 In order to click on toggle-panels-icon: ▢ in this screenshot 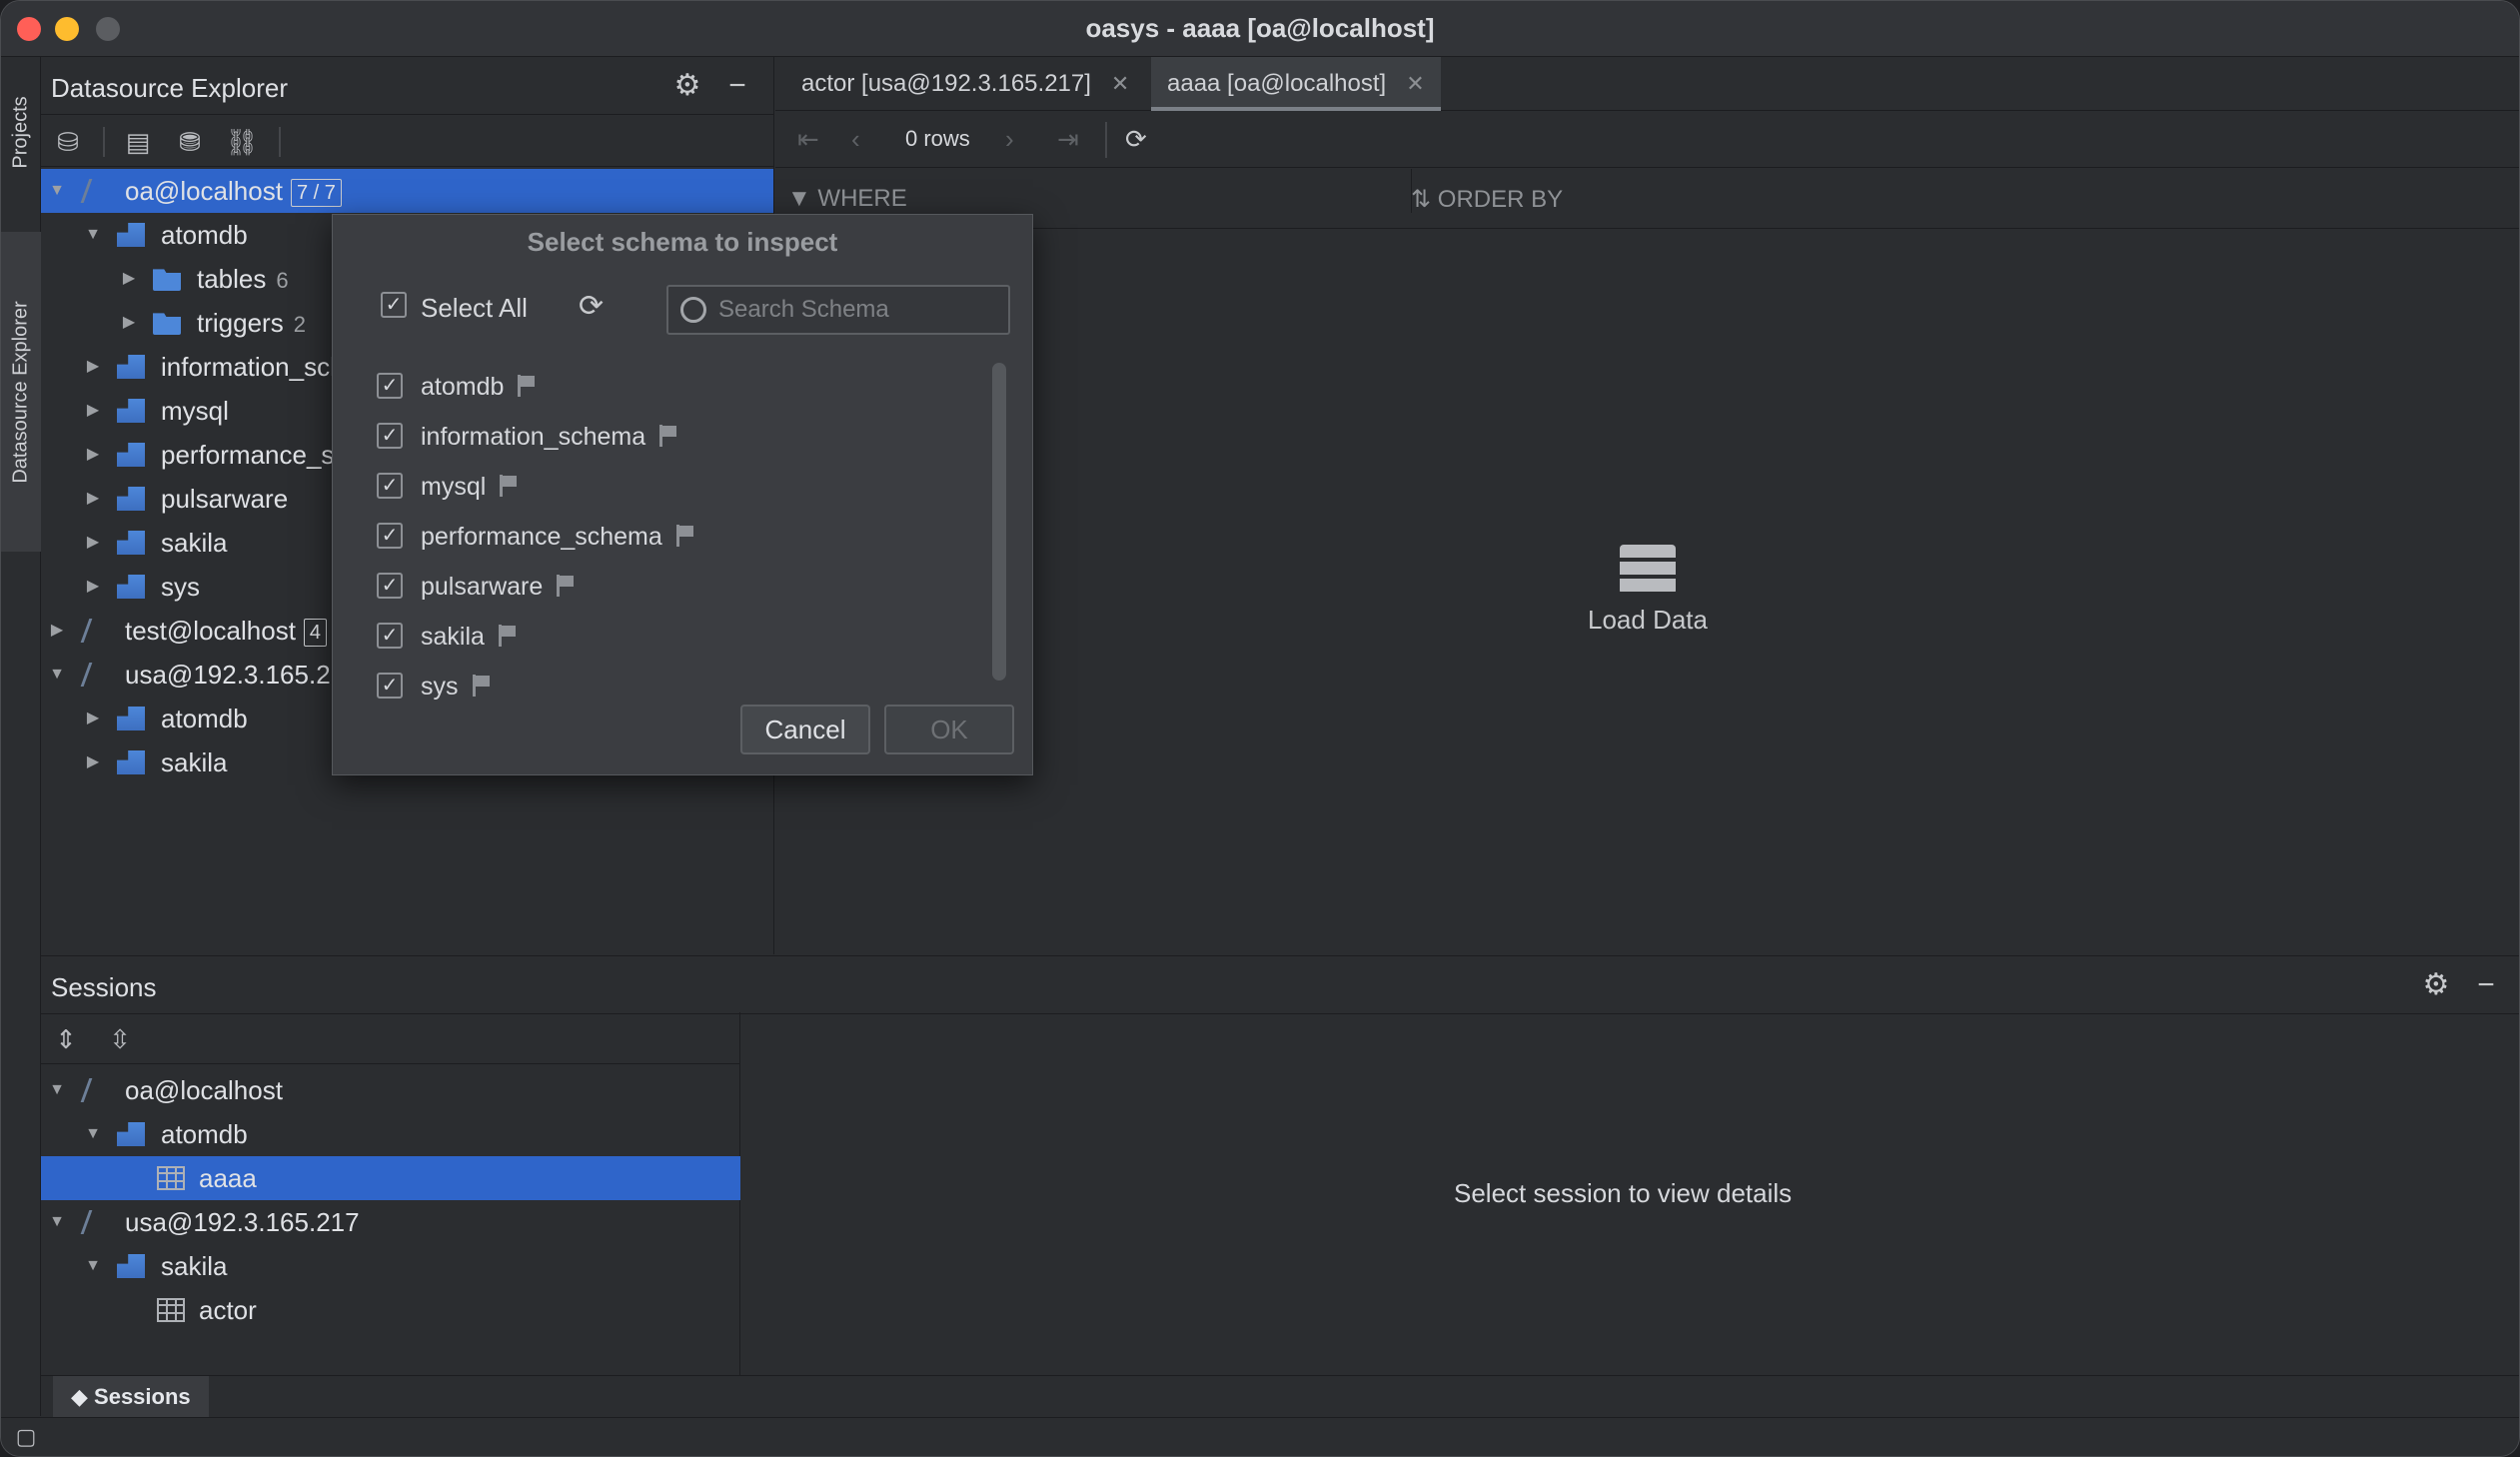, I will do `click(26, 1437)`.